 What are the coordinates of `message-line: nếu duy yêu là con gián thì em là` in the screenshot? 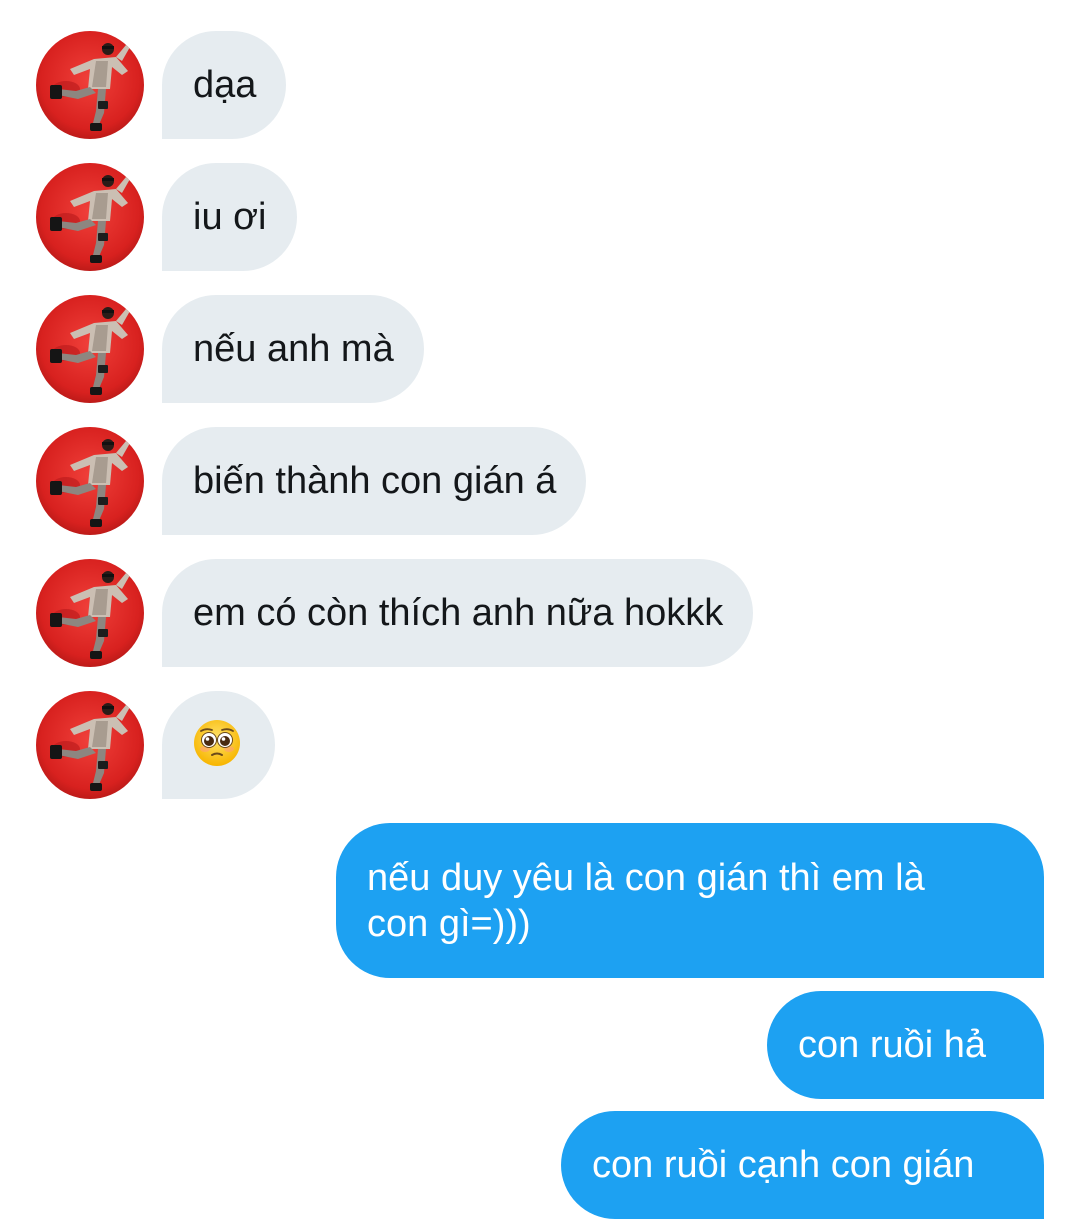 It's located at (646, 878).